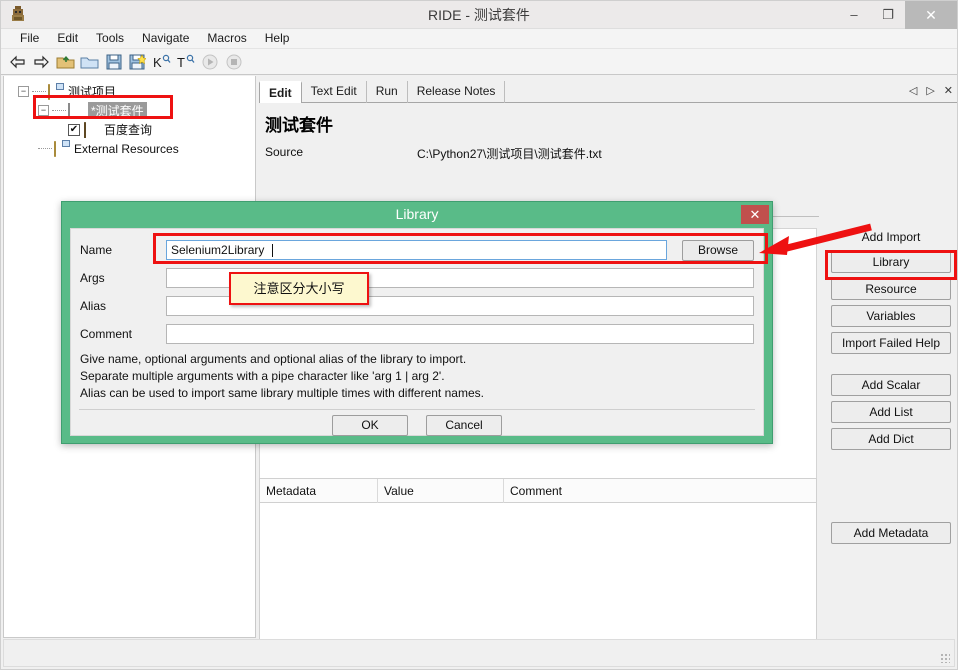 This screenshot has width=958, height=670. What do you see at coordinates (226, 38) in the screenshot?
I see `menu-macros: Macros` at bounding box center [226, 38].